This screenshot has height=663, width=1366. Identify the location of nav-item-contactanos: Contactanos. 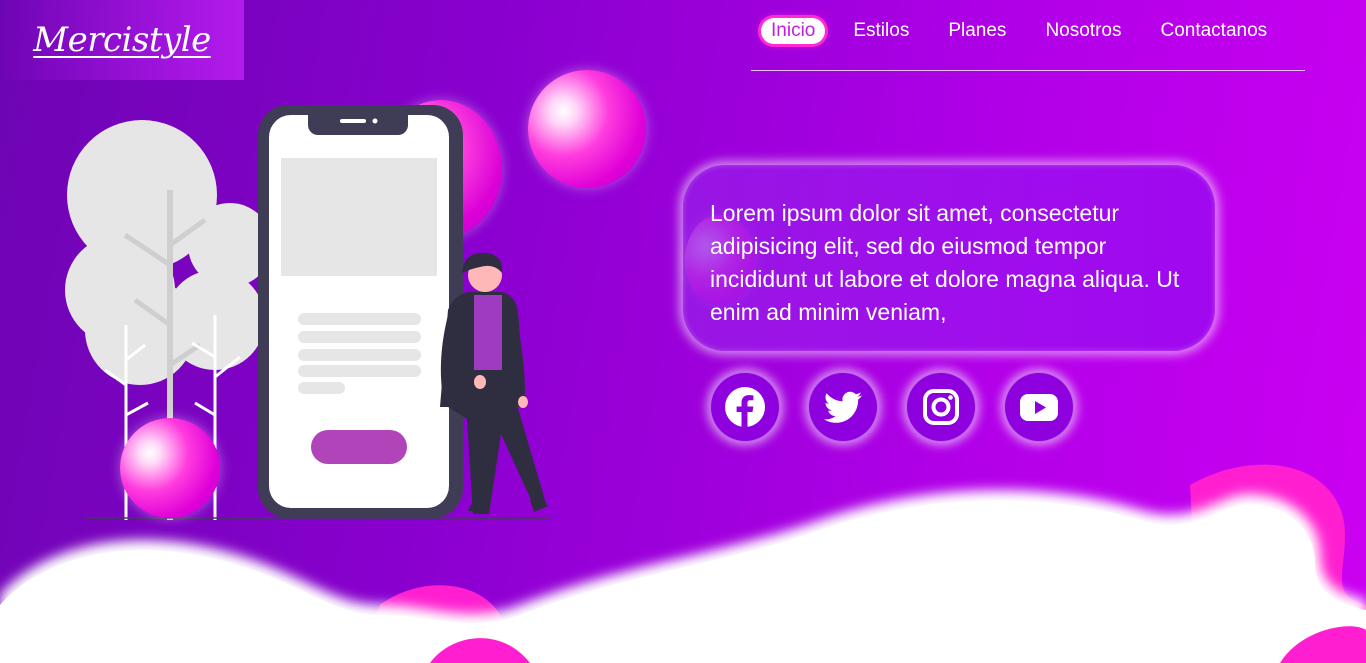
(1213, 31).